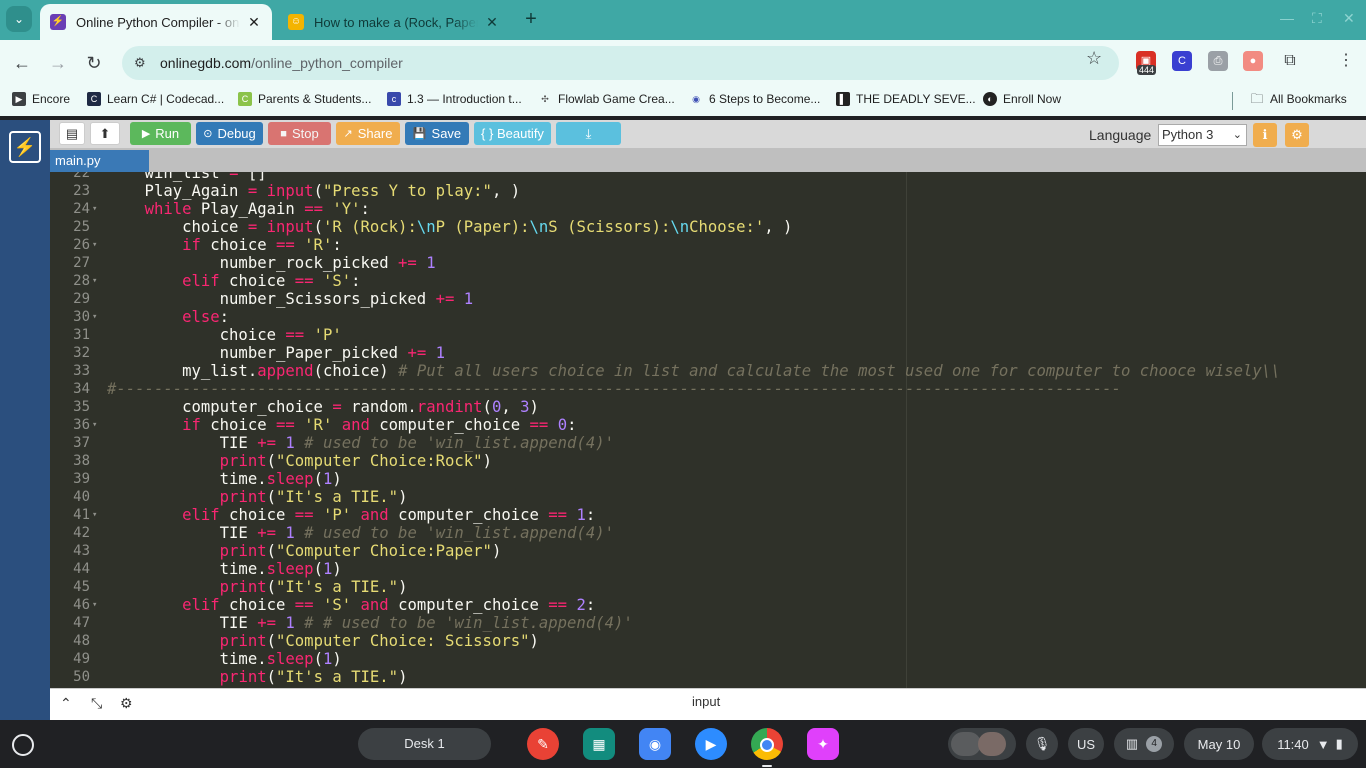 The width and height of the screenshot is (1366, 768). What do you see at coordinates (708, 263) in the screenshot?
I see `code-line: 27 number_rock_picked += 1` at bounding box center [708, 263].